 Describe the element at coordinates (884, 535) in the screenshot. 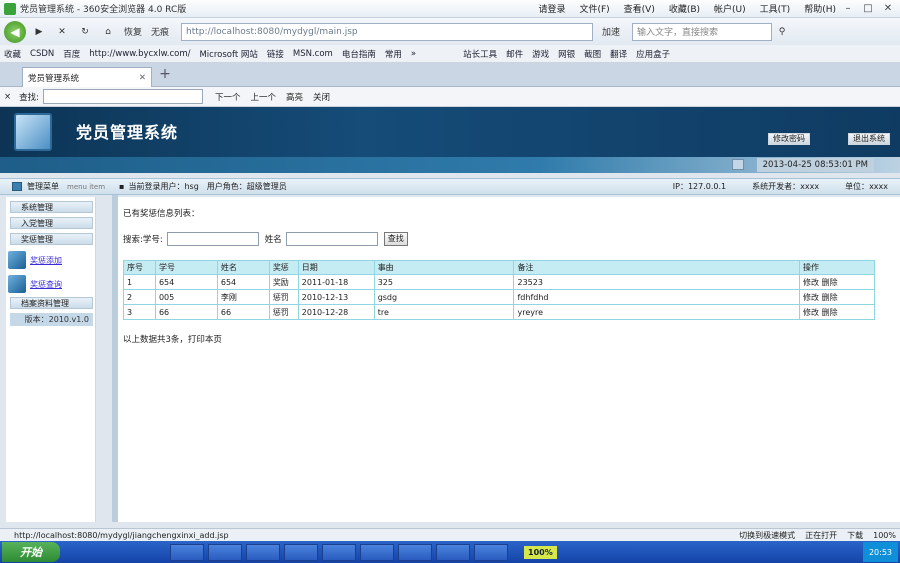

I see `zoom-level: 100%` at that location.